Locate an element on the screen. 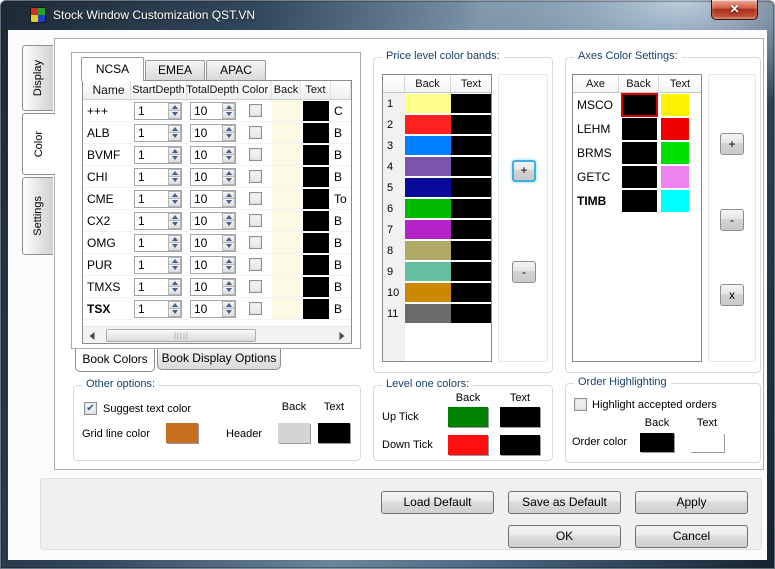 The image size is (775, 569). close-button: ✕ is located at coordinates (734, 10).